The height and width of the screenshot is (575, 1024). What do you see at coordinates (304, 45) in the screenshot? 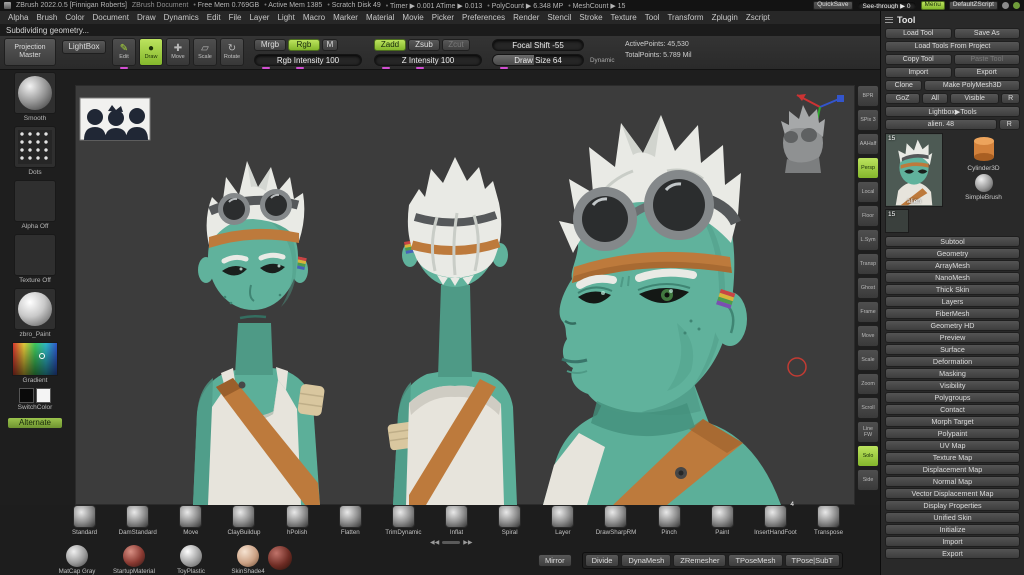
I see `rgb-button: Rgb` at bounding box center [304, 45].